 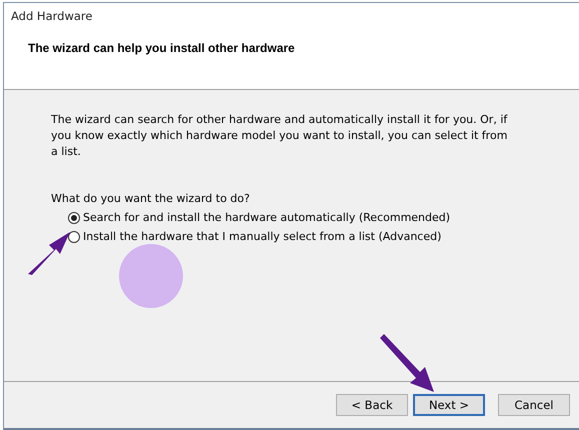 What do you see at coordinates (372, 405) in the screenshot?
I see `back-button: < Back` at bounding box center [372, 405].